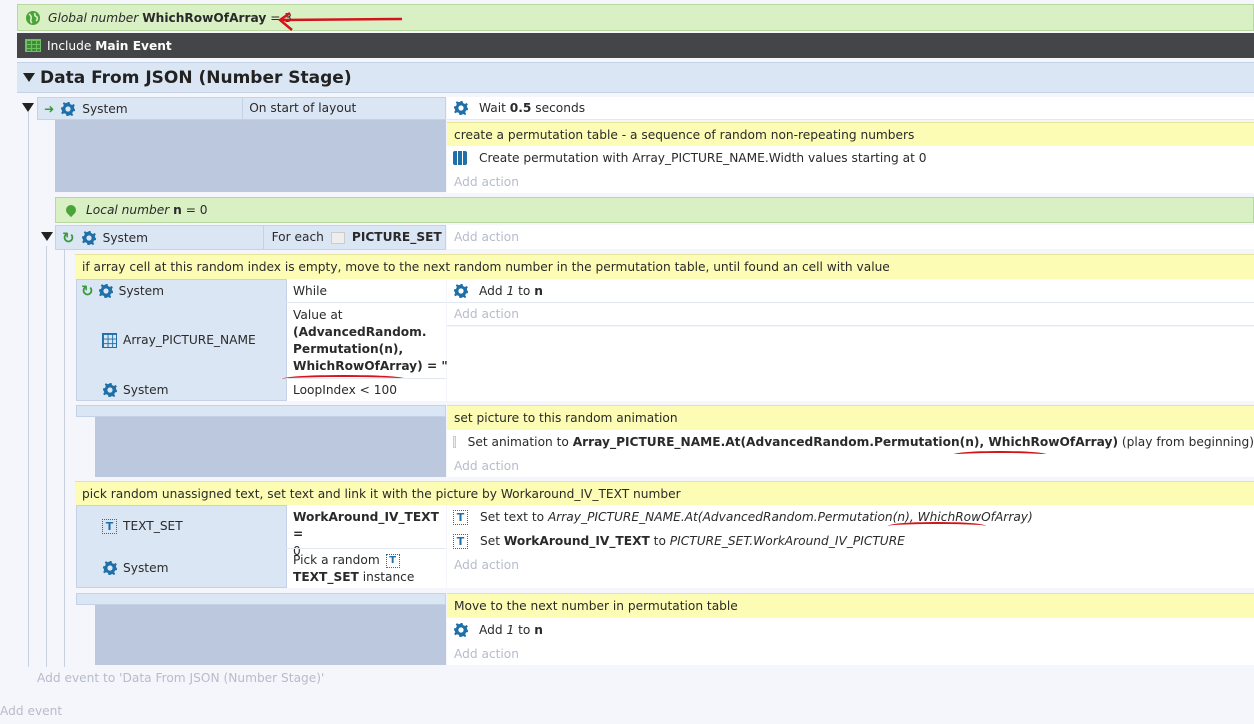 This screenshot has height=724, width=1254. I want to click on local-variable-row: Local number n = 0, so click(654, 210).